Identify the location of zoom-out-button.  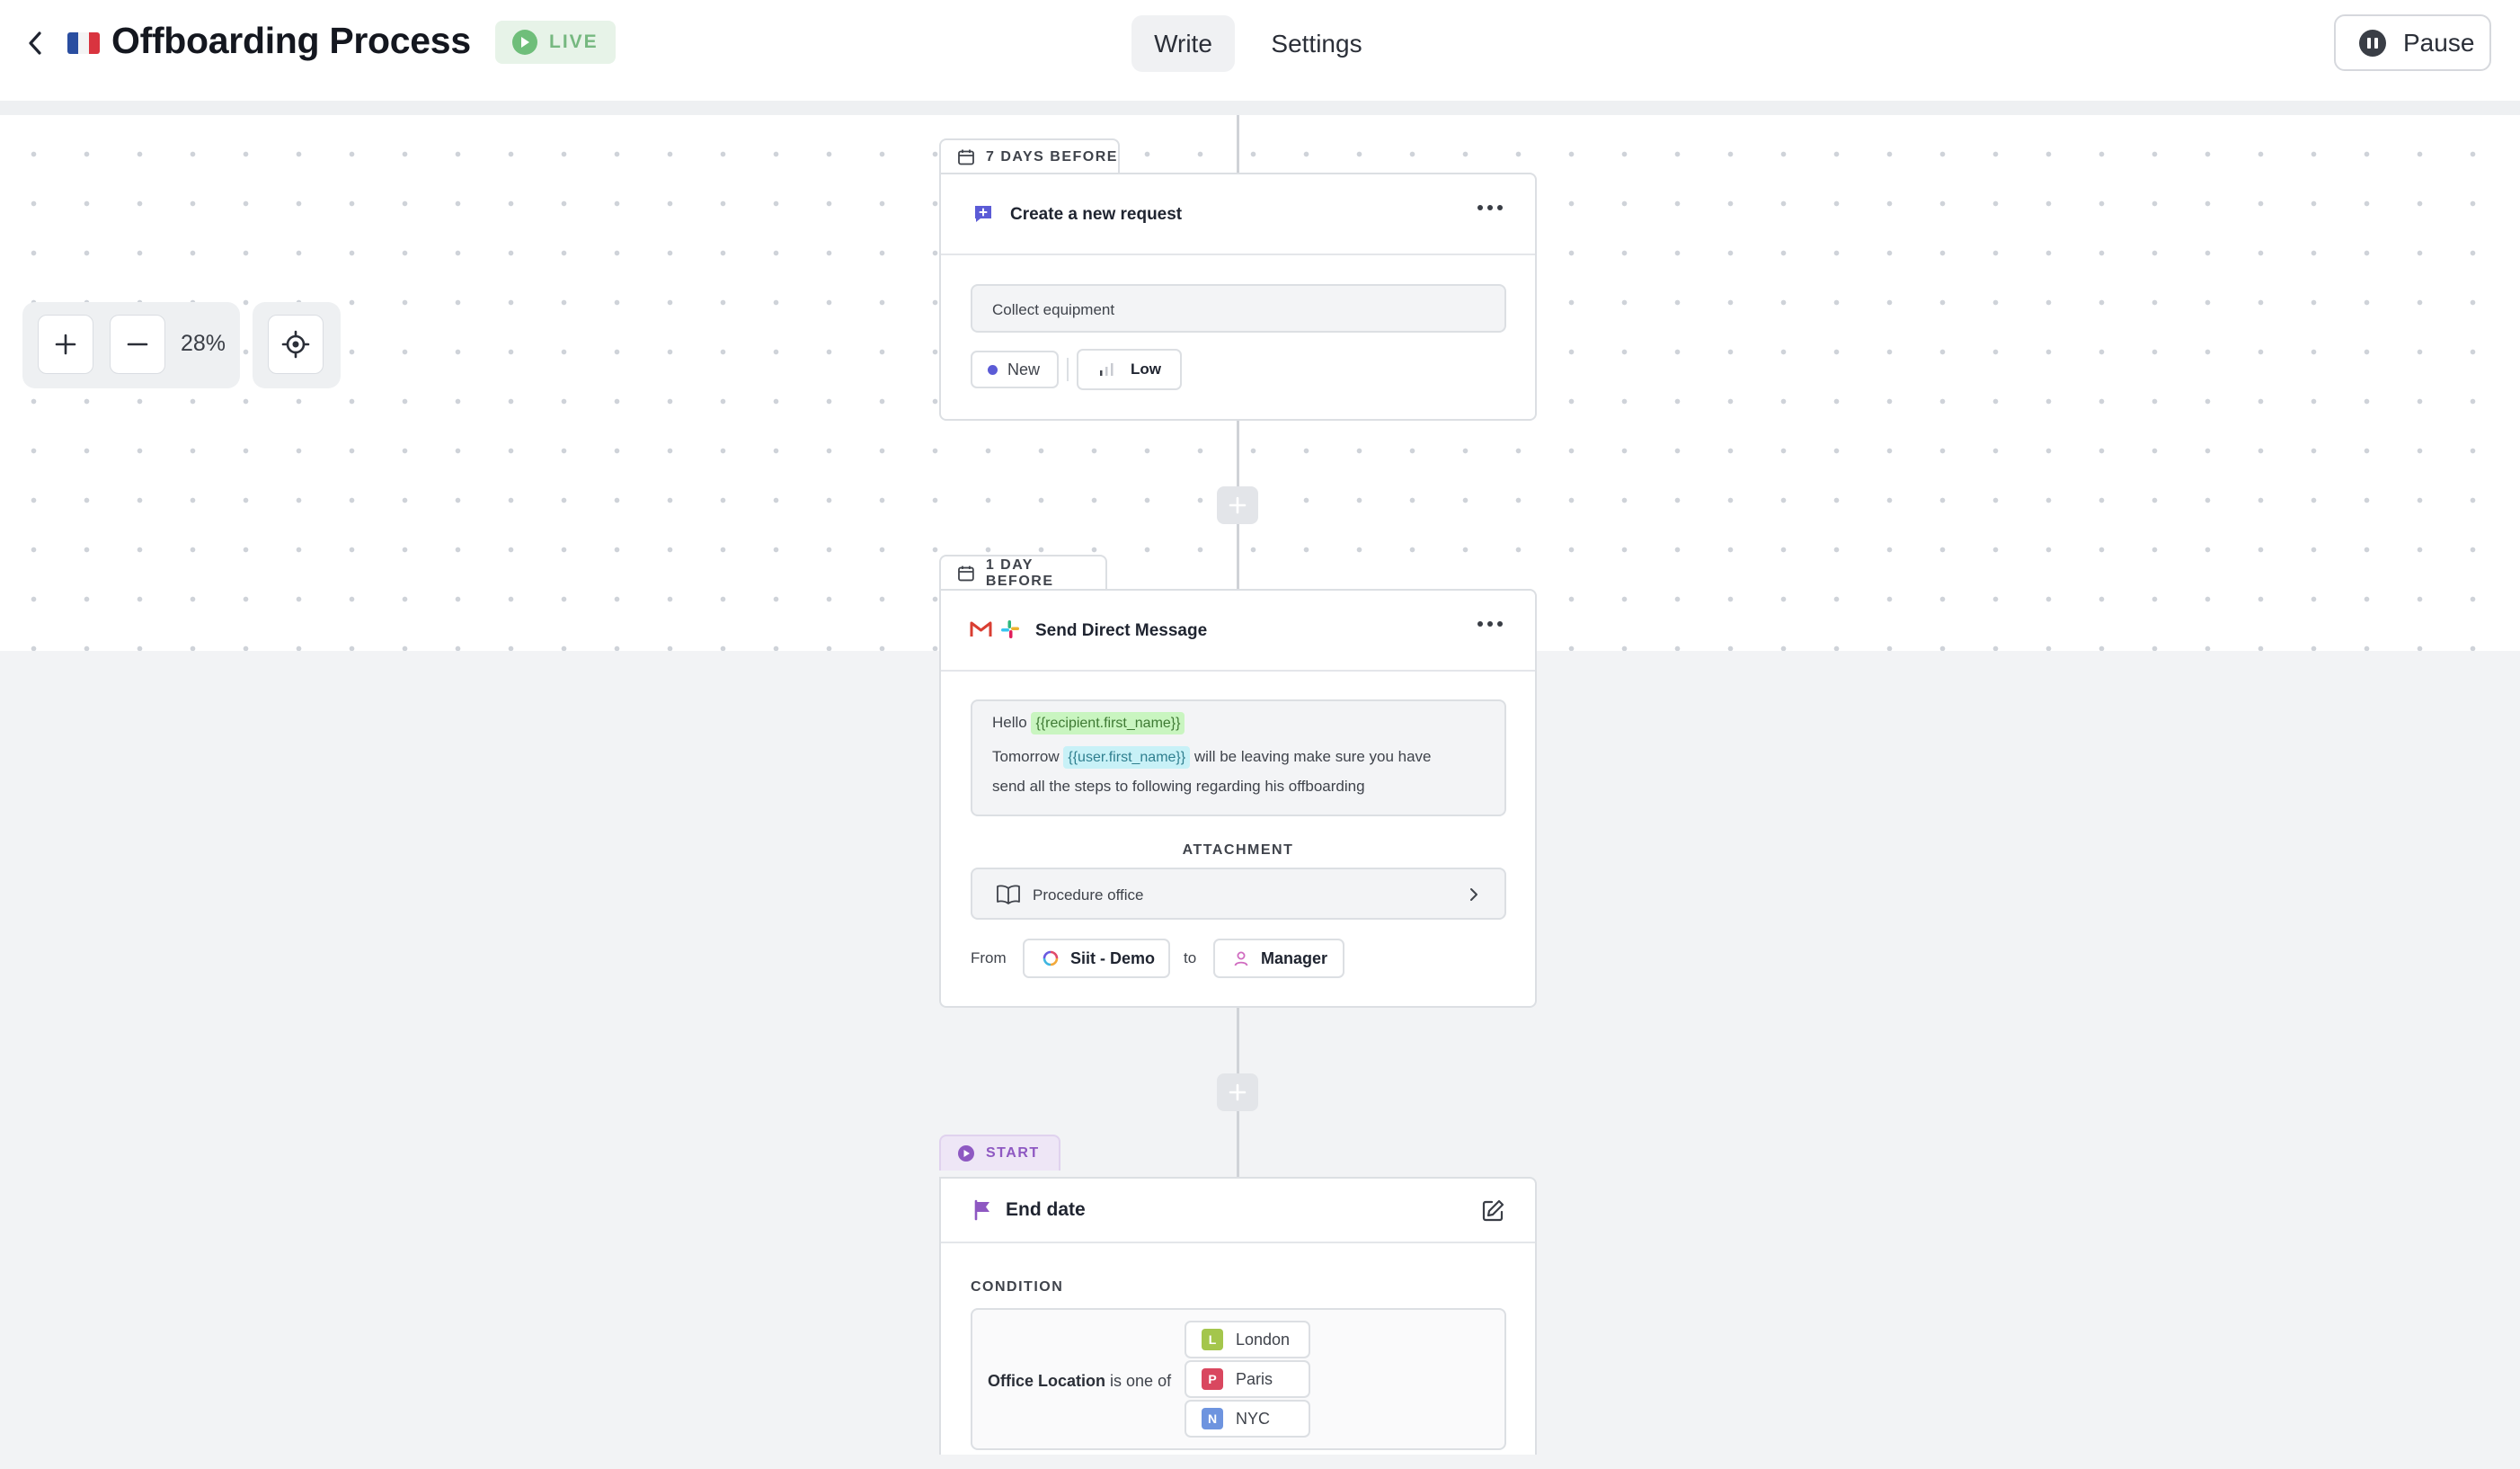
(137, 344).